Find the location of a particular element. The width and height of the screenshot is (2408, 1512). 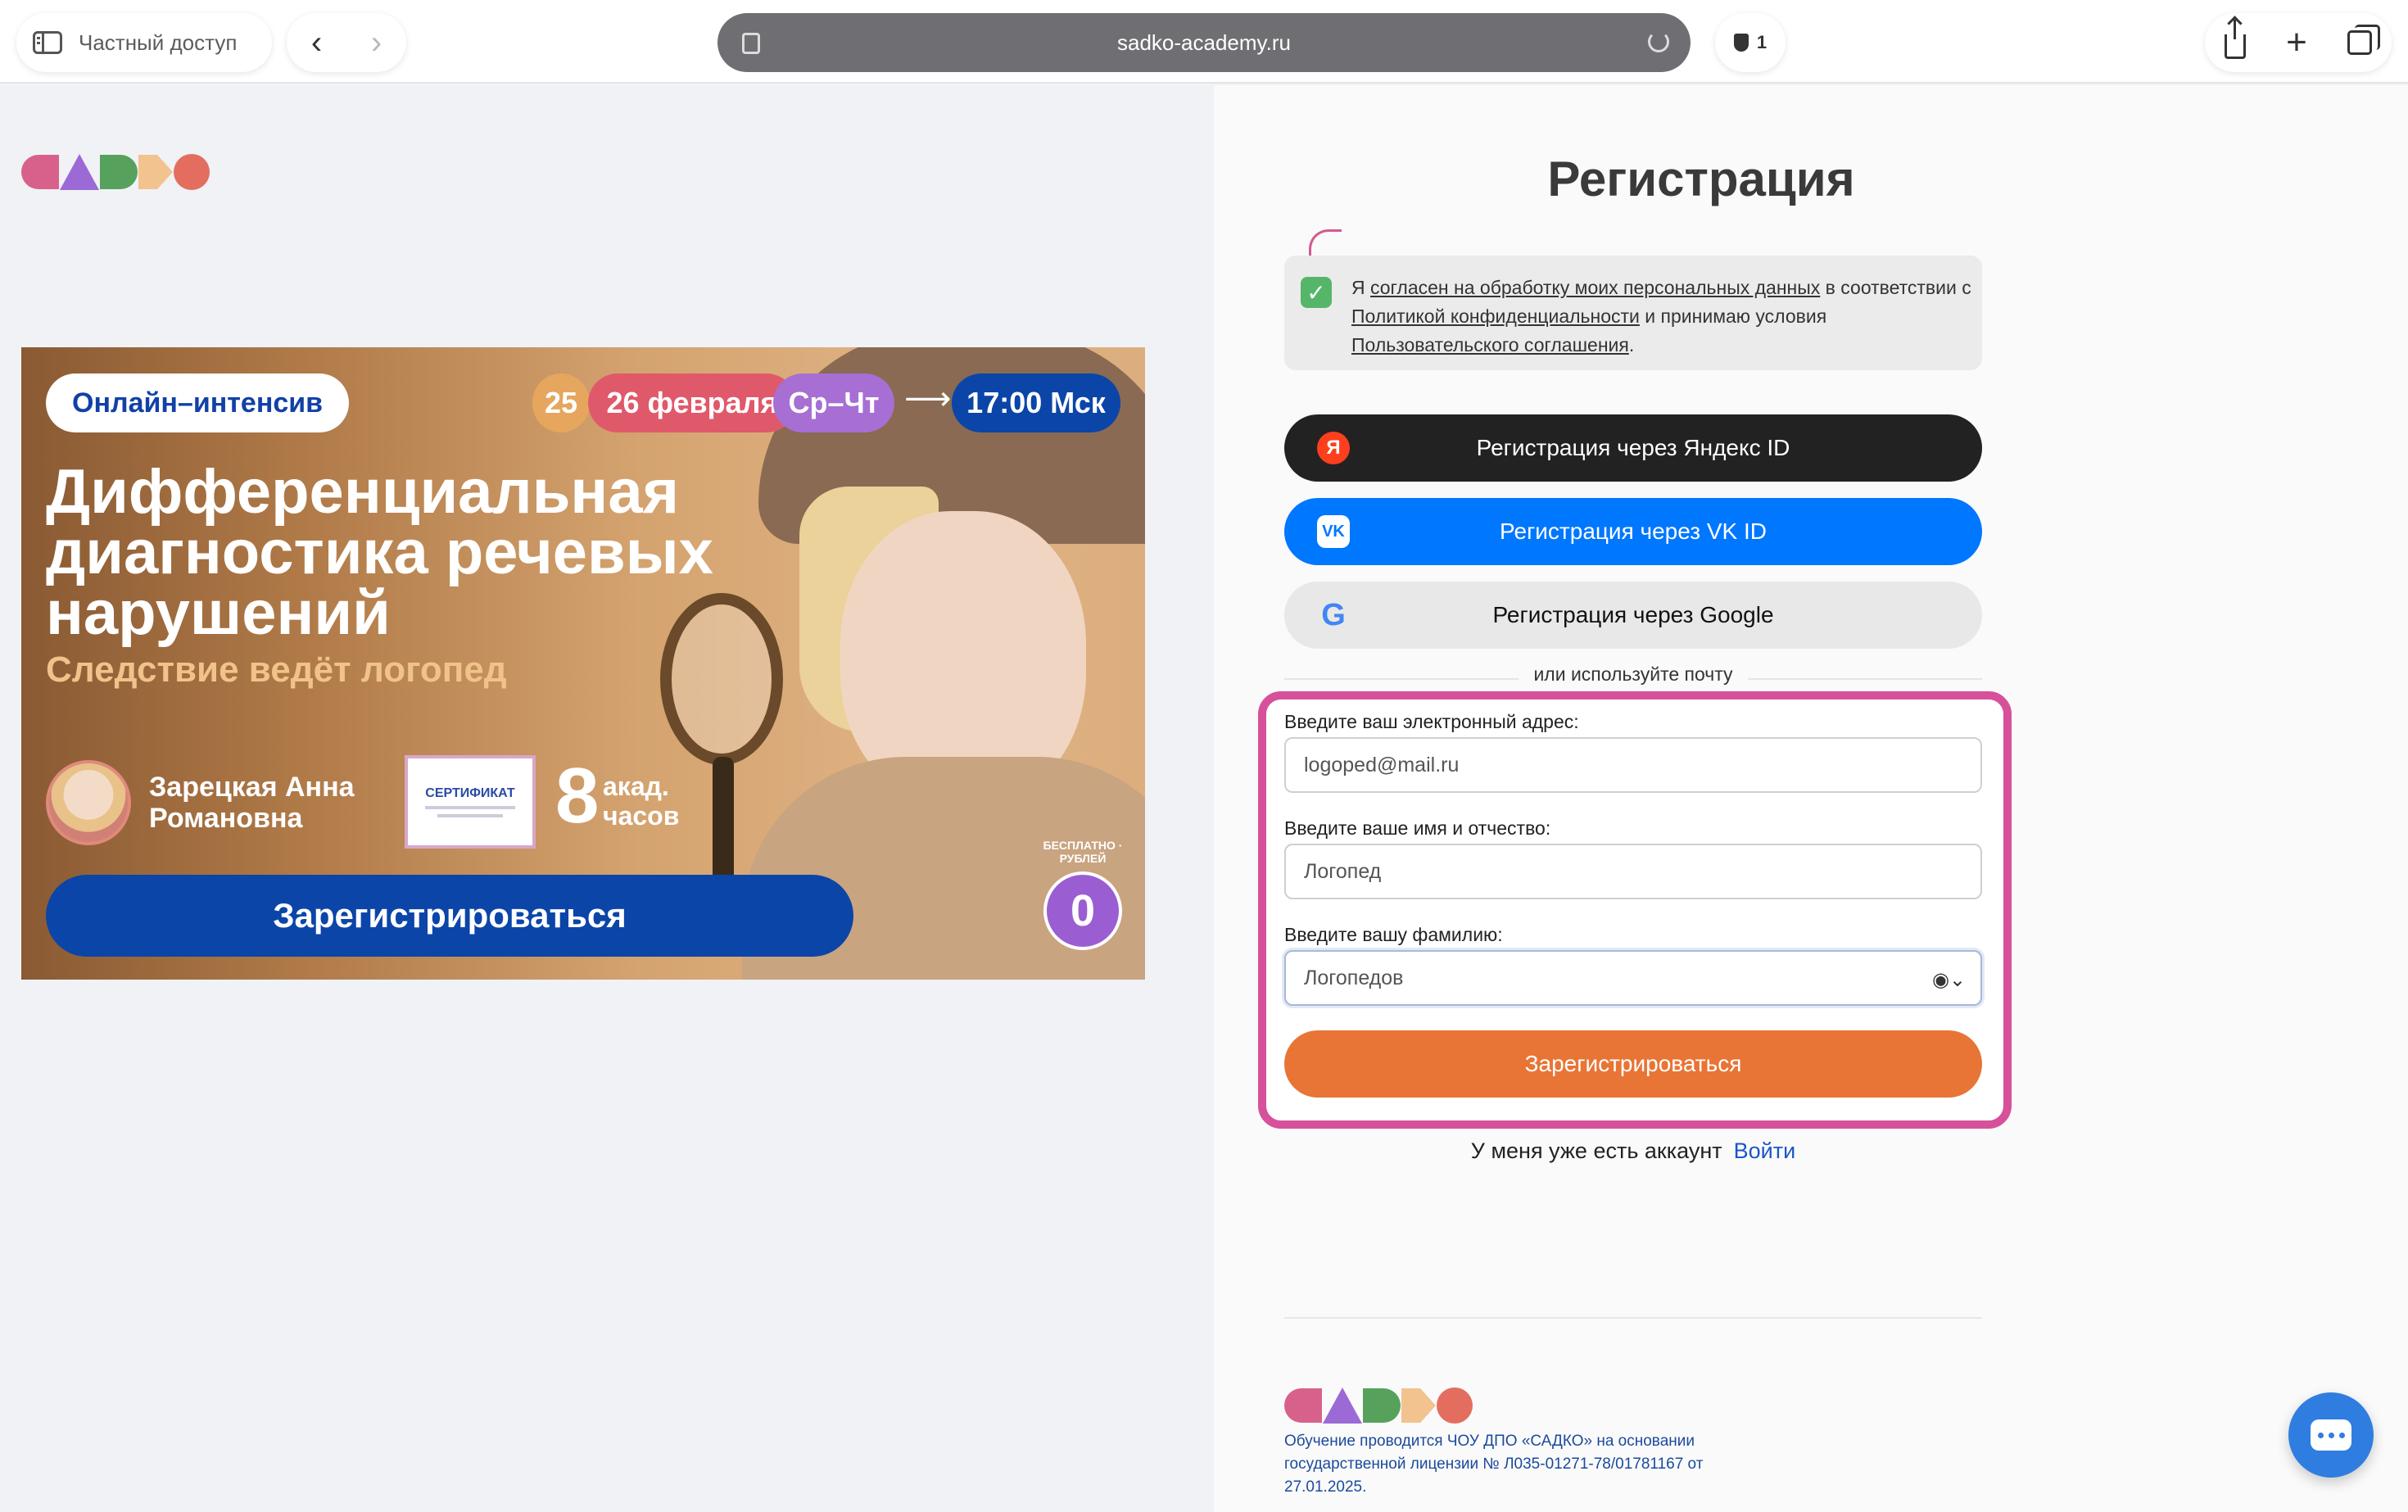

share-icon is located at coordinates (2236, 39).